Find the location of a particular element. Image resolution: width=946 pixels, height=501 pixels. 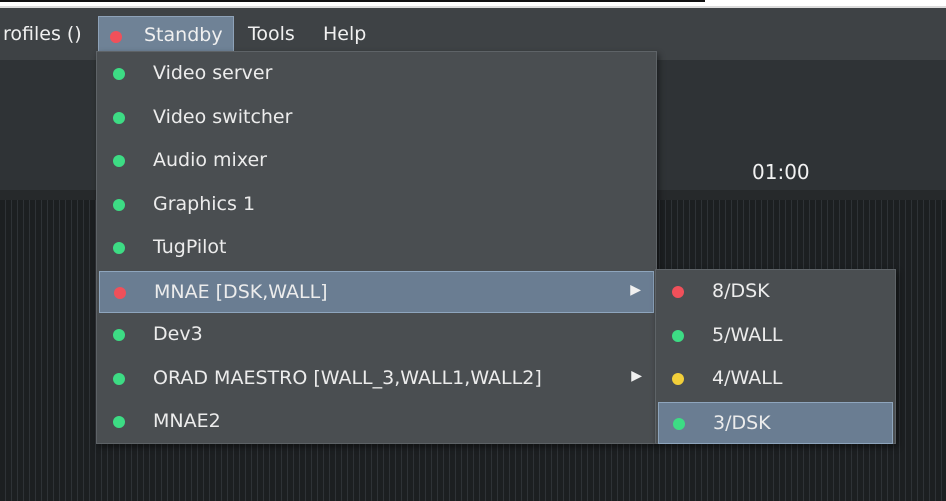

standby-item-video-server: Video server is located at coordinates (376, 74).